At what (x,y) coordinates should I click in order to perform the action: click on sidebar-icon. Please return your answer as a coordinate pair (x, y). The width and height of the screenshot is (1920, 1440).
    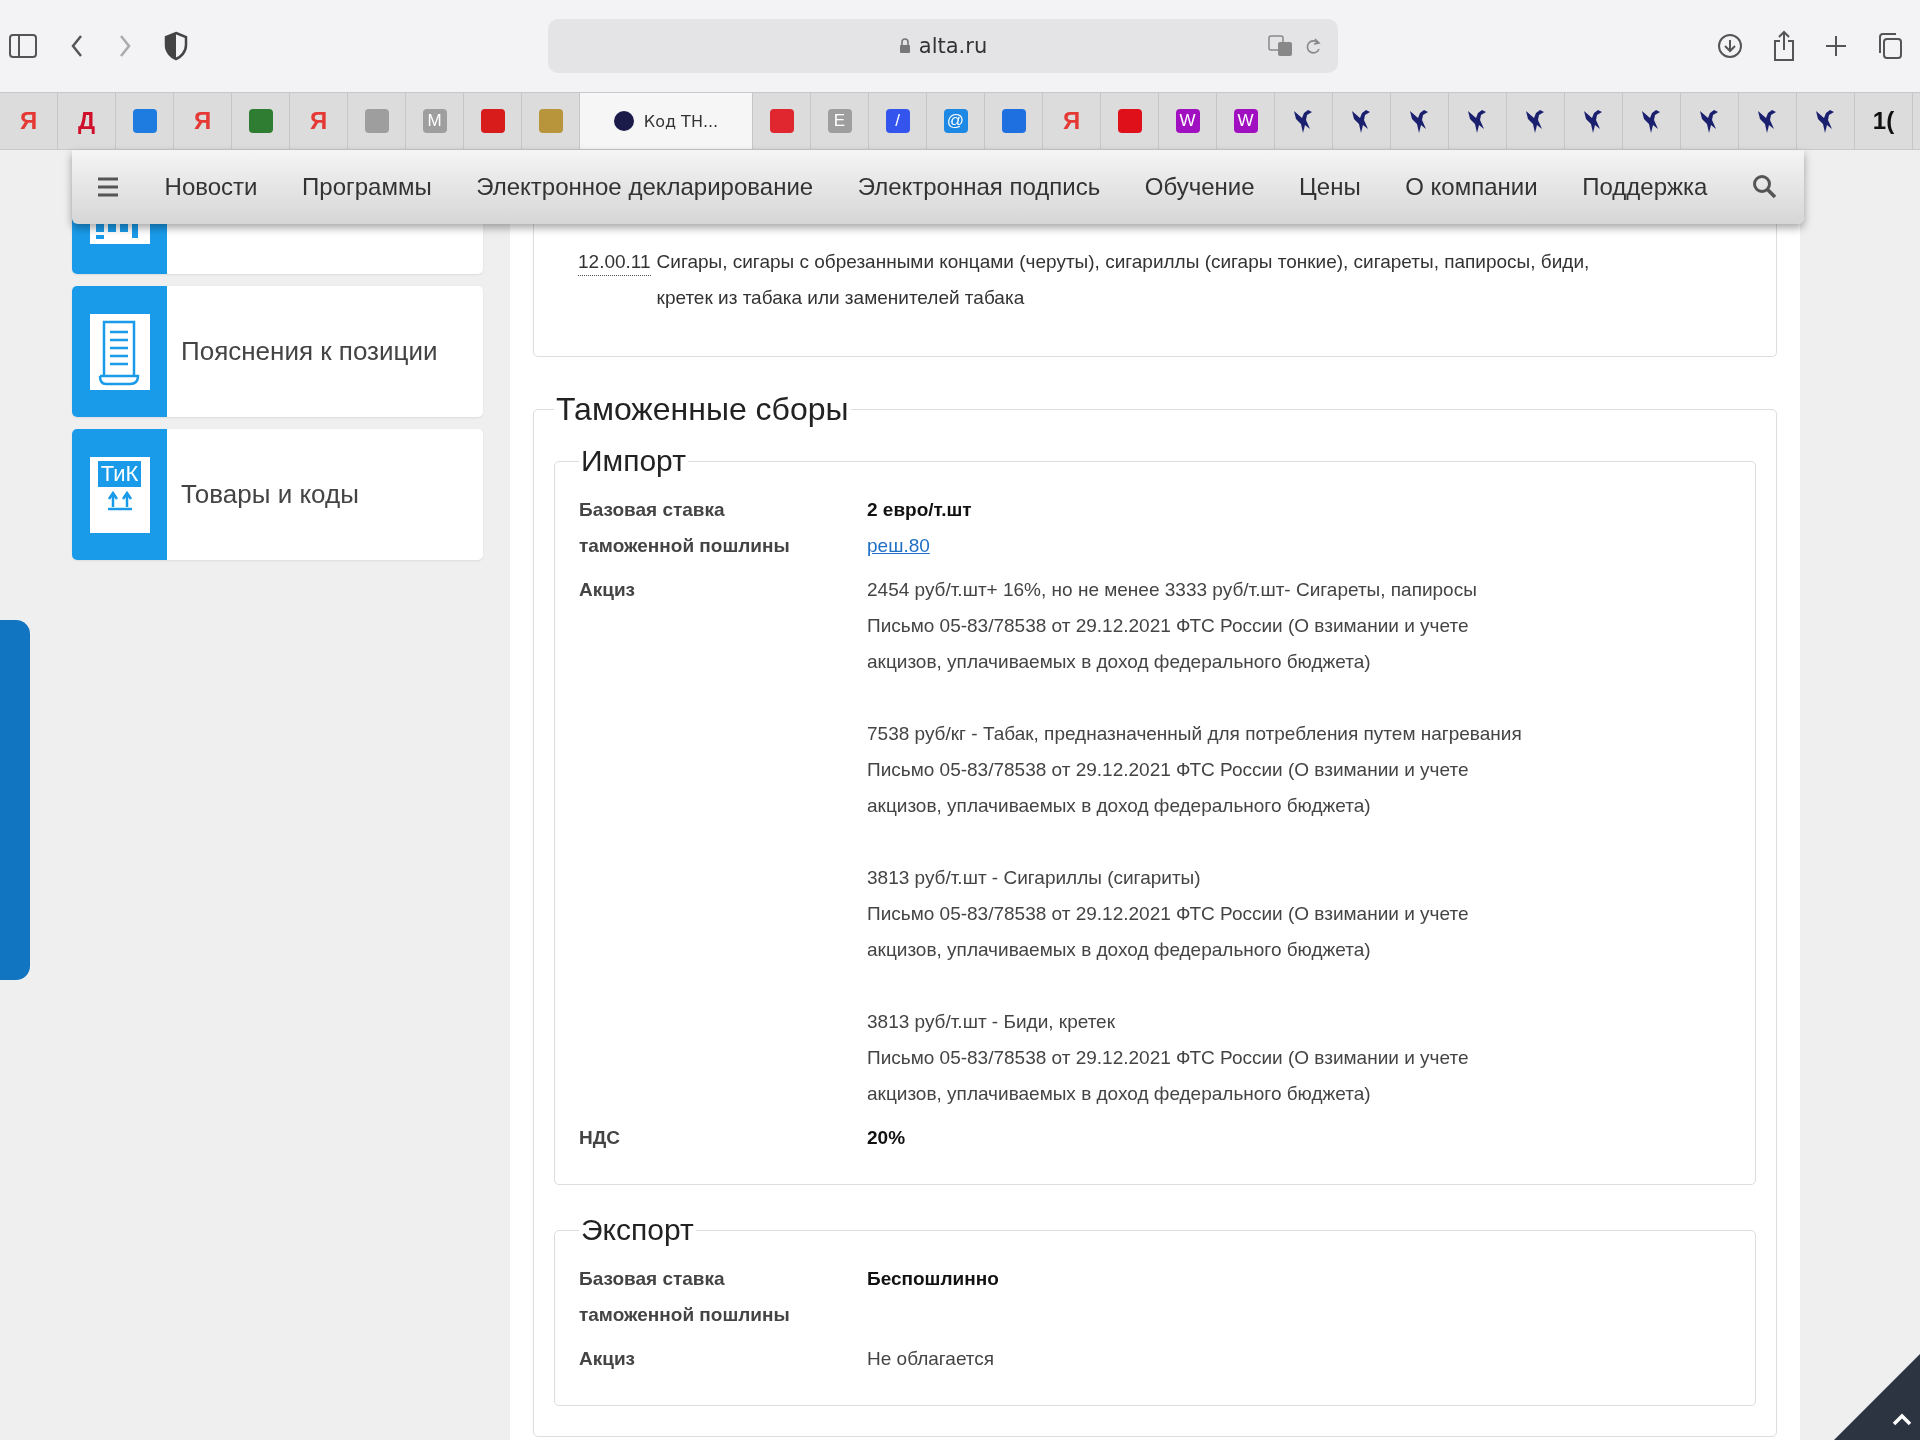
    Looking at the image, I should click on (23, 46).